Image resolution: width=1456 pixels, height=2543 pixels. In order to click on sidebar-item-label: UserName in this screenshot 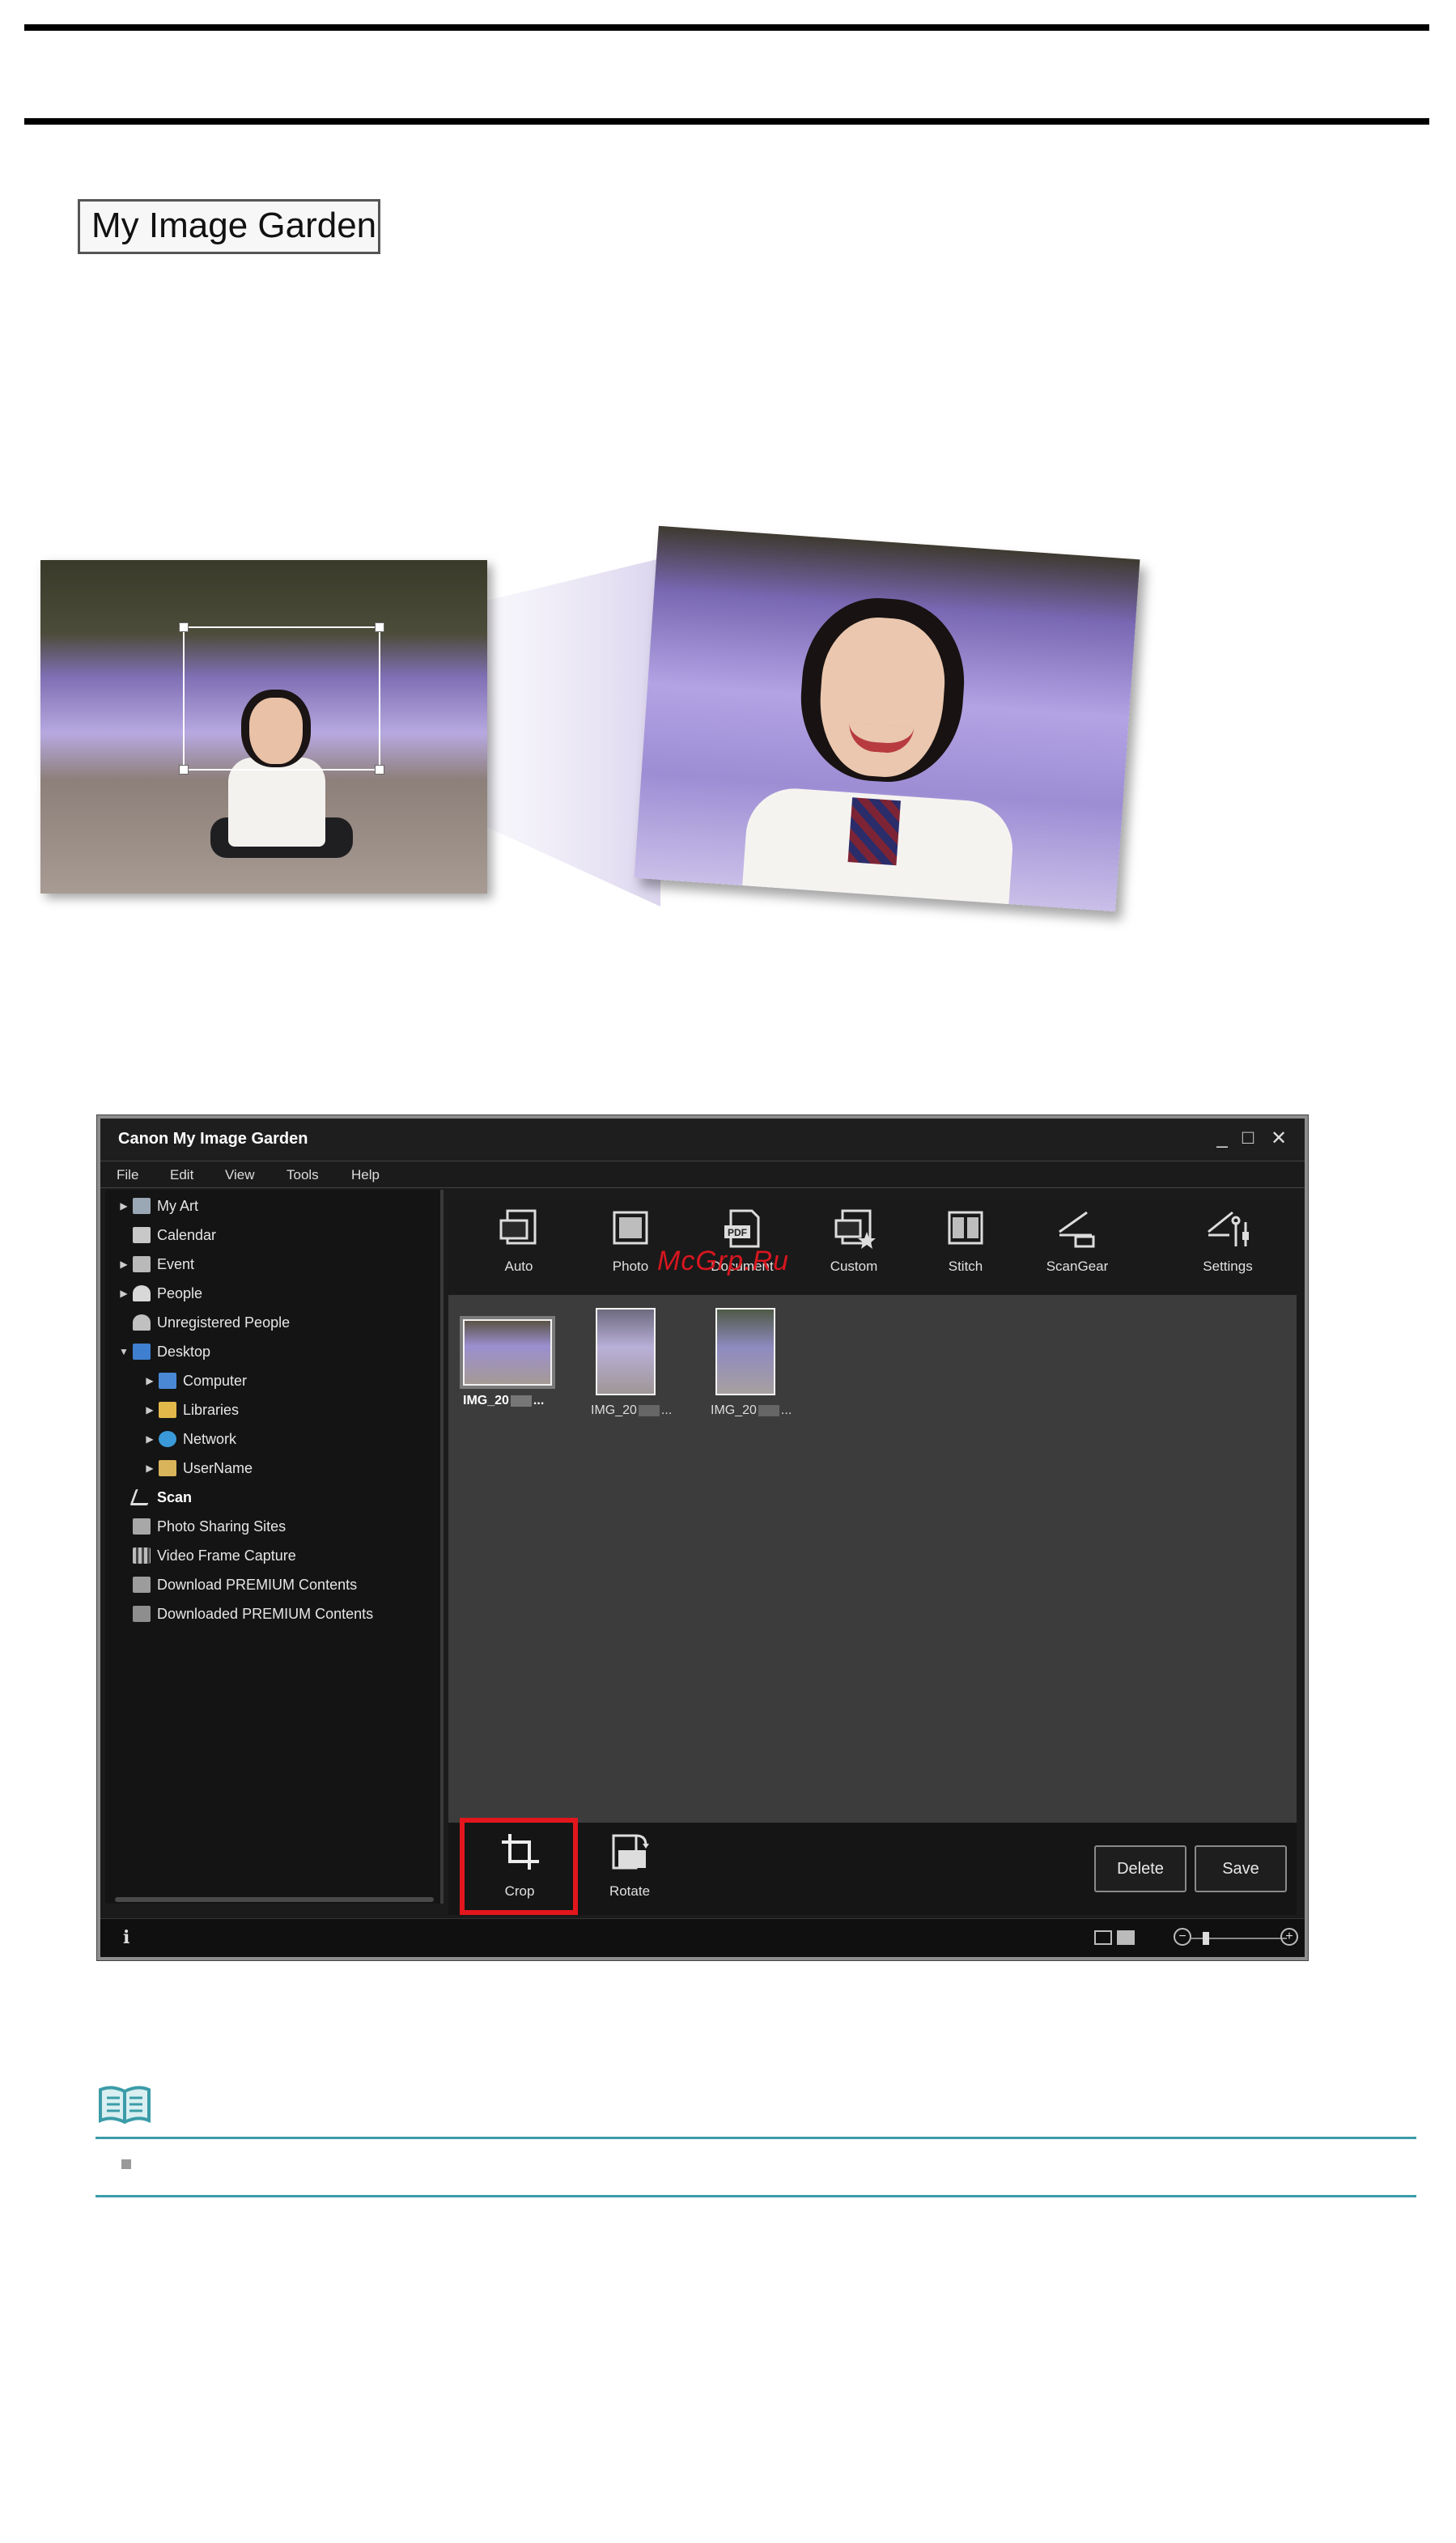, I will do `click(218, 1468)`.